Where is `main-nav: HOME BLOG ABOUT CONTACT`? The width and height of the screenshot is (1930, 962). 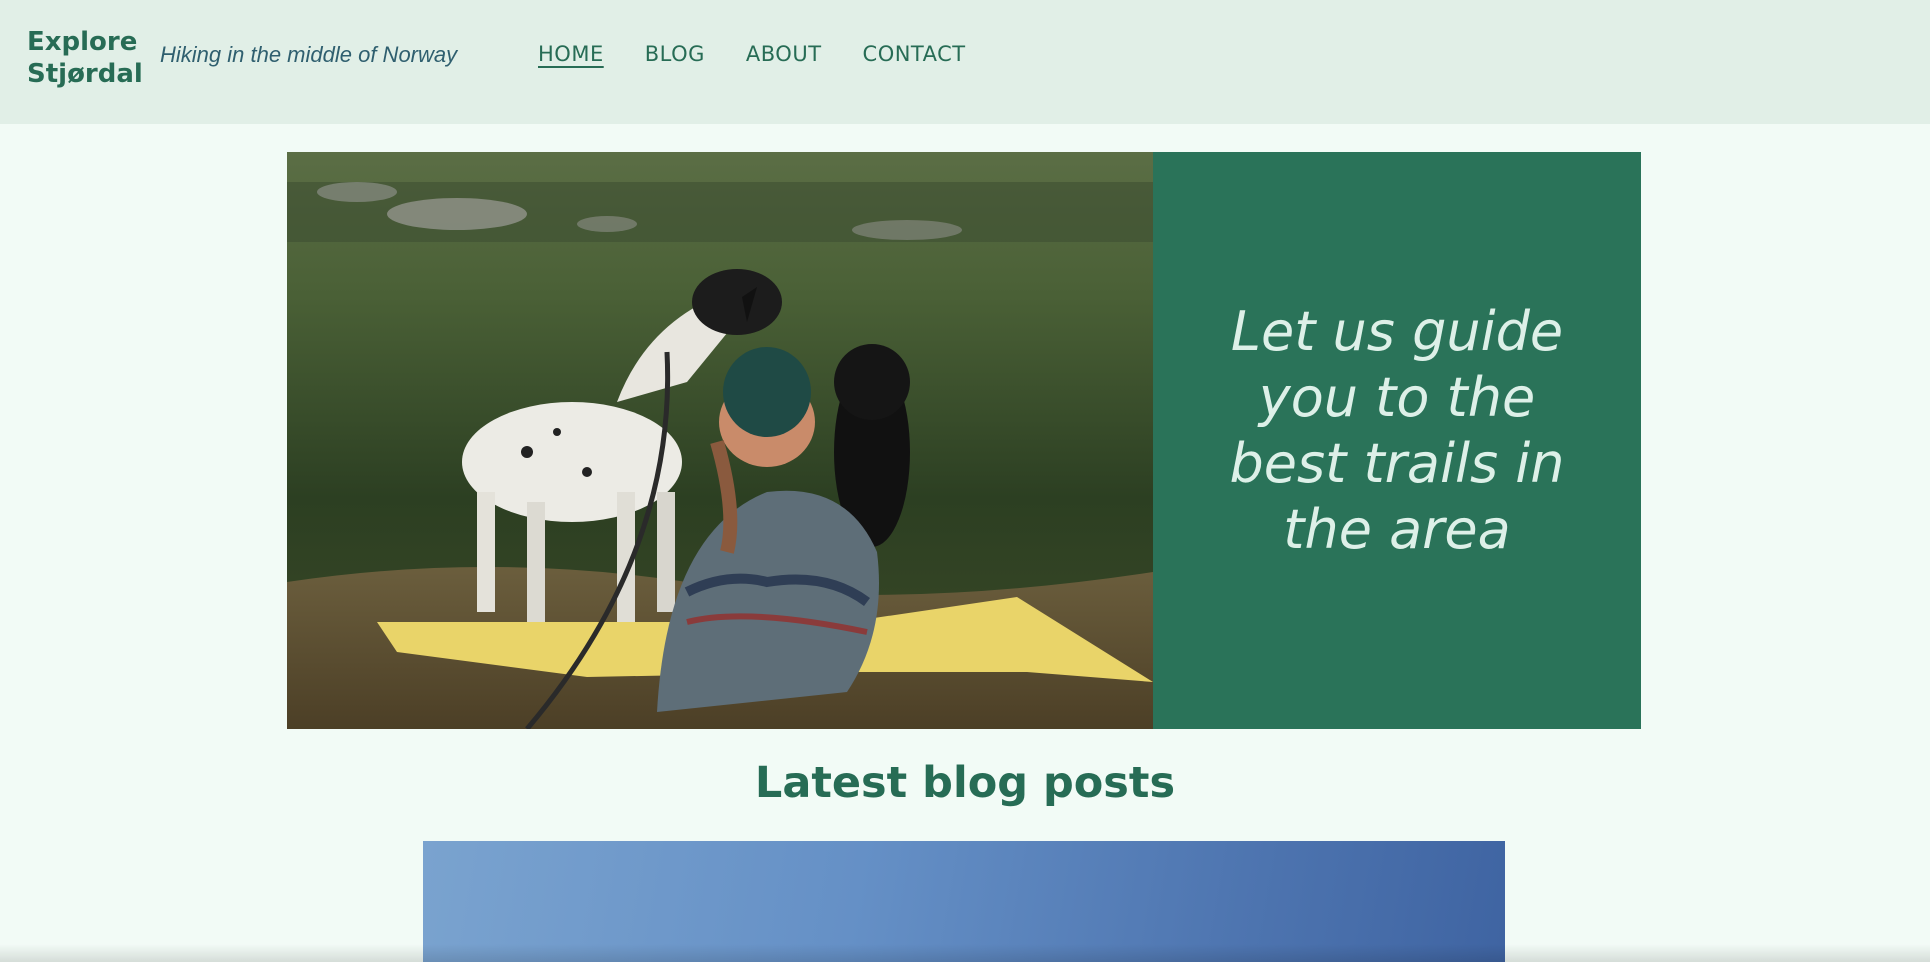 main-nav: HOME BLOG ABOUT CONTACT is located at coordinates (752, 54).